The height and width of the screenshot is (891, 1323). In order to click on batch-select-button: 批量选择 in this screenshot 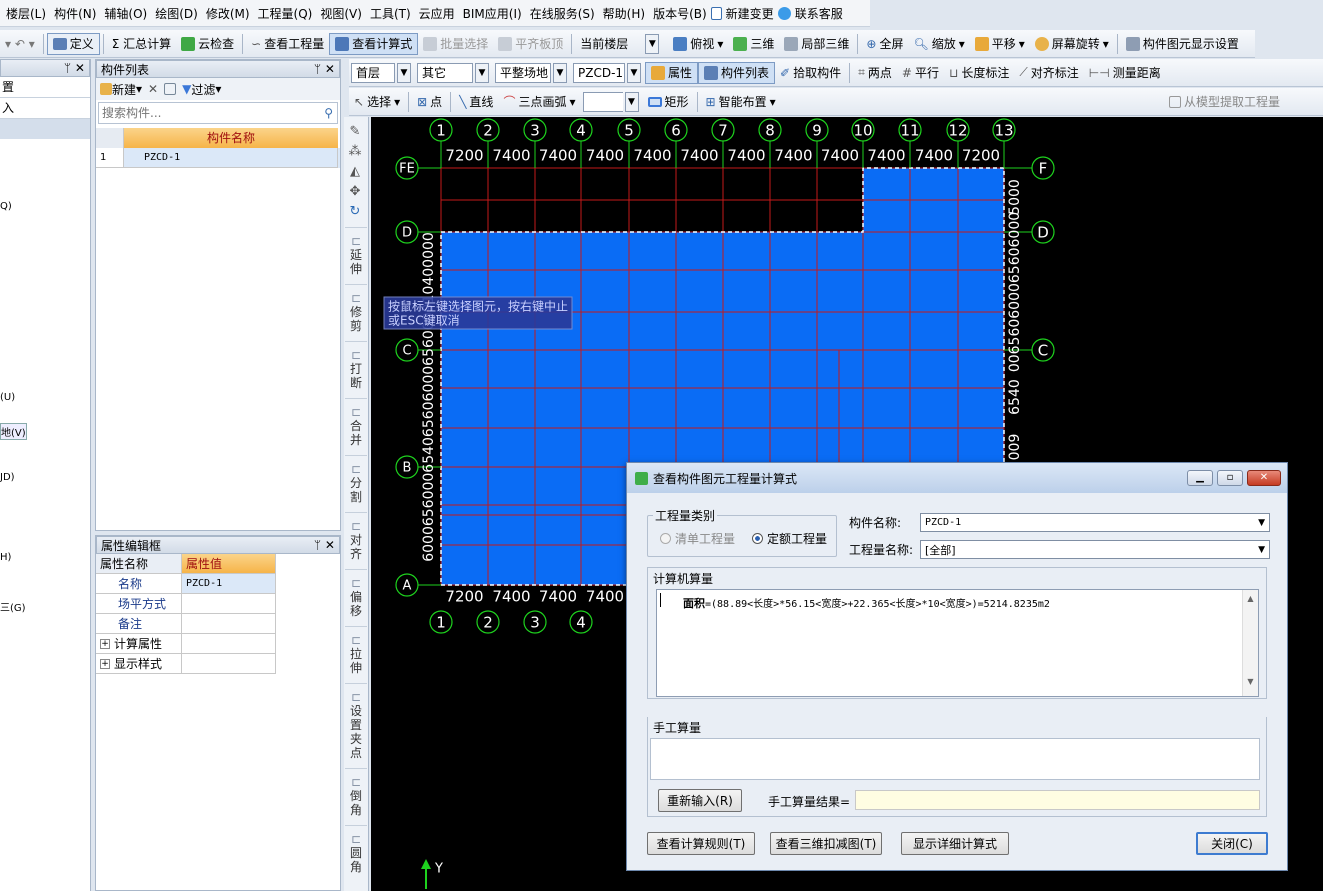, I will do `click(455, 44)`.